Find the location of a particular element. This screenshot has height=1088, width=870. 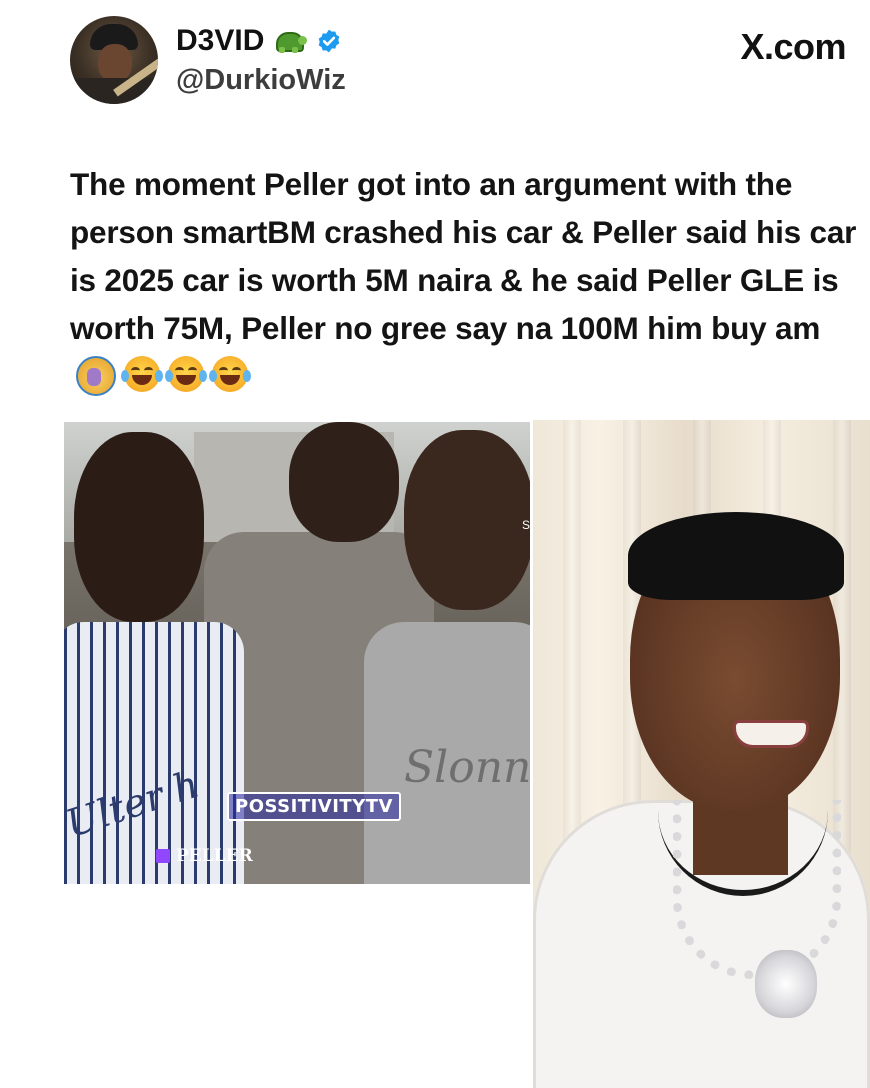

twitch-icon is located at coordinates (163, 856).